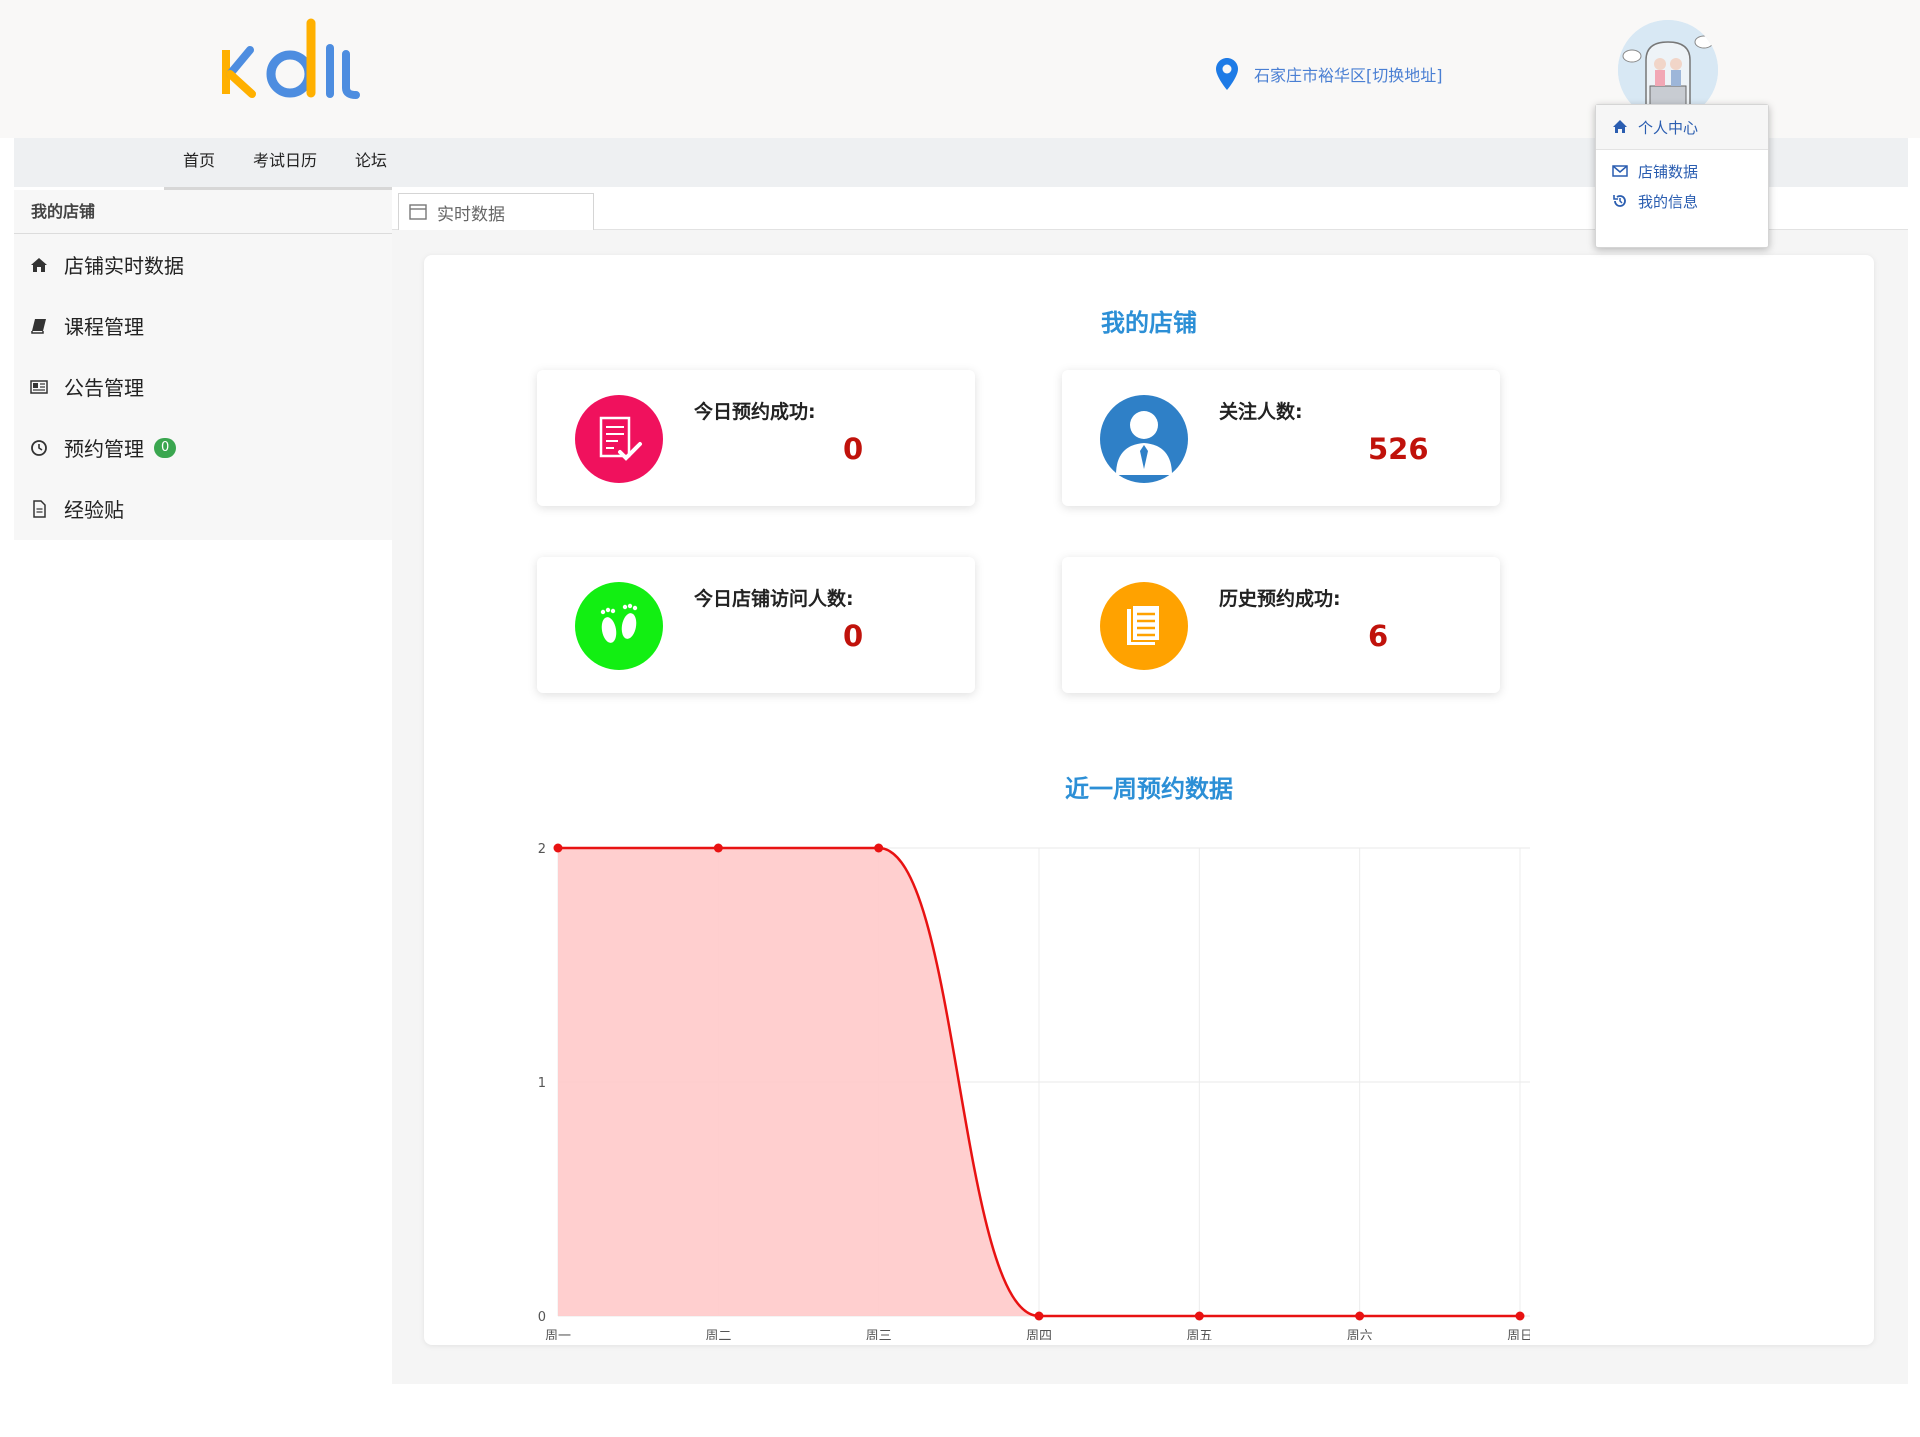 This screenshot has width=1920, height=1437. I want to click on tab-label: 实时数据, so click(471, 214).